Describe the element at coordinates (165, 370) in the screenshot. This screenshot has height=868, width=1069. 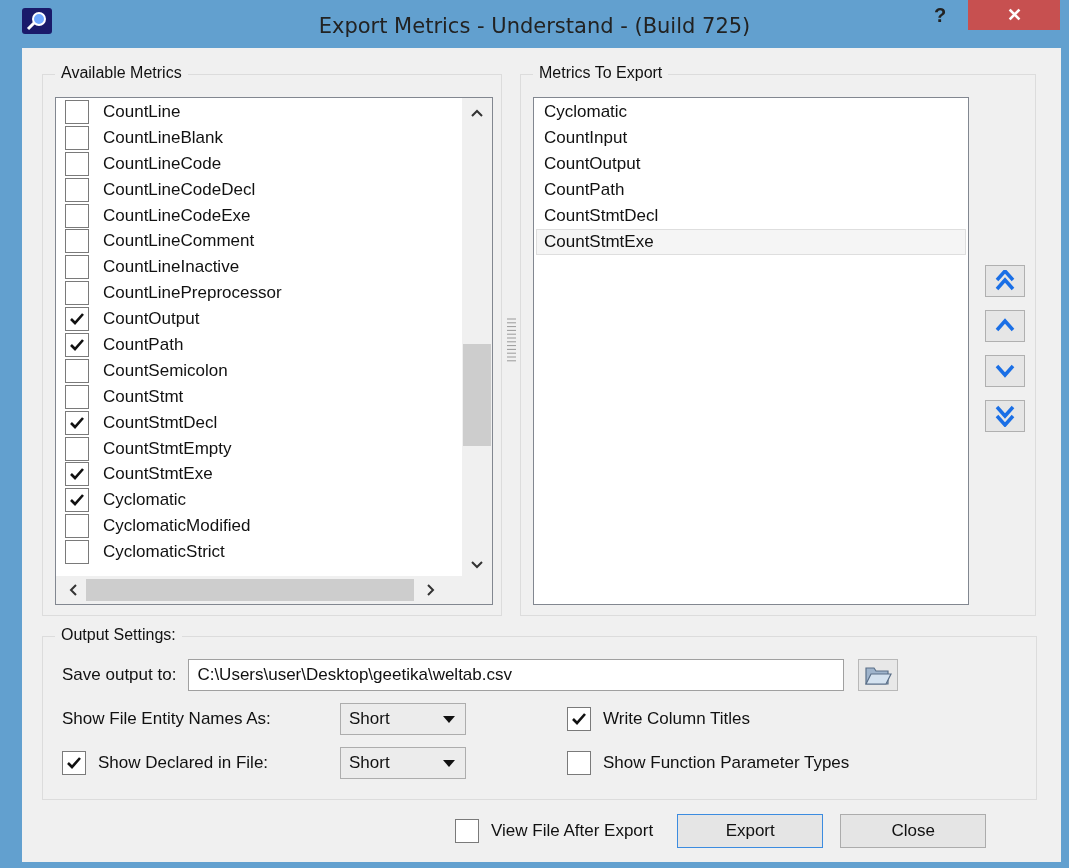
I see `metric-label: CountSemicolon` at that location.